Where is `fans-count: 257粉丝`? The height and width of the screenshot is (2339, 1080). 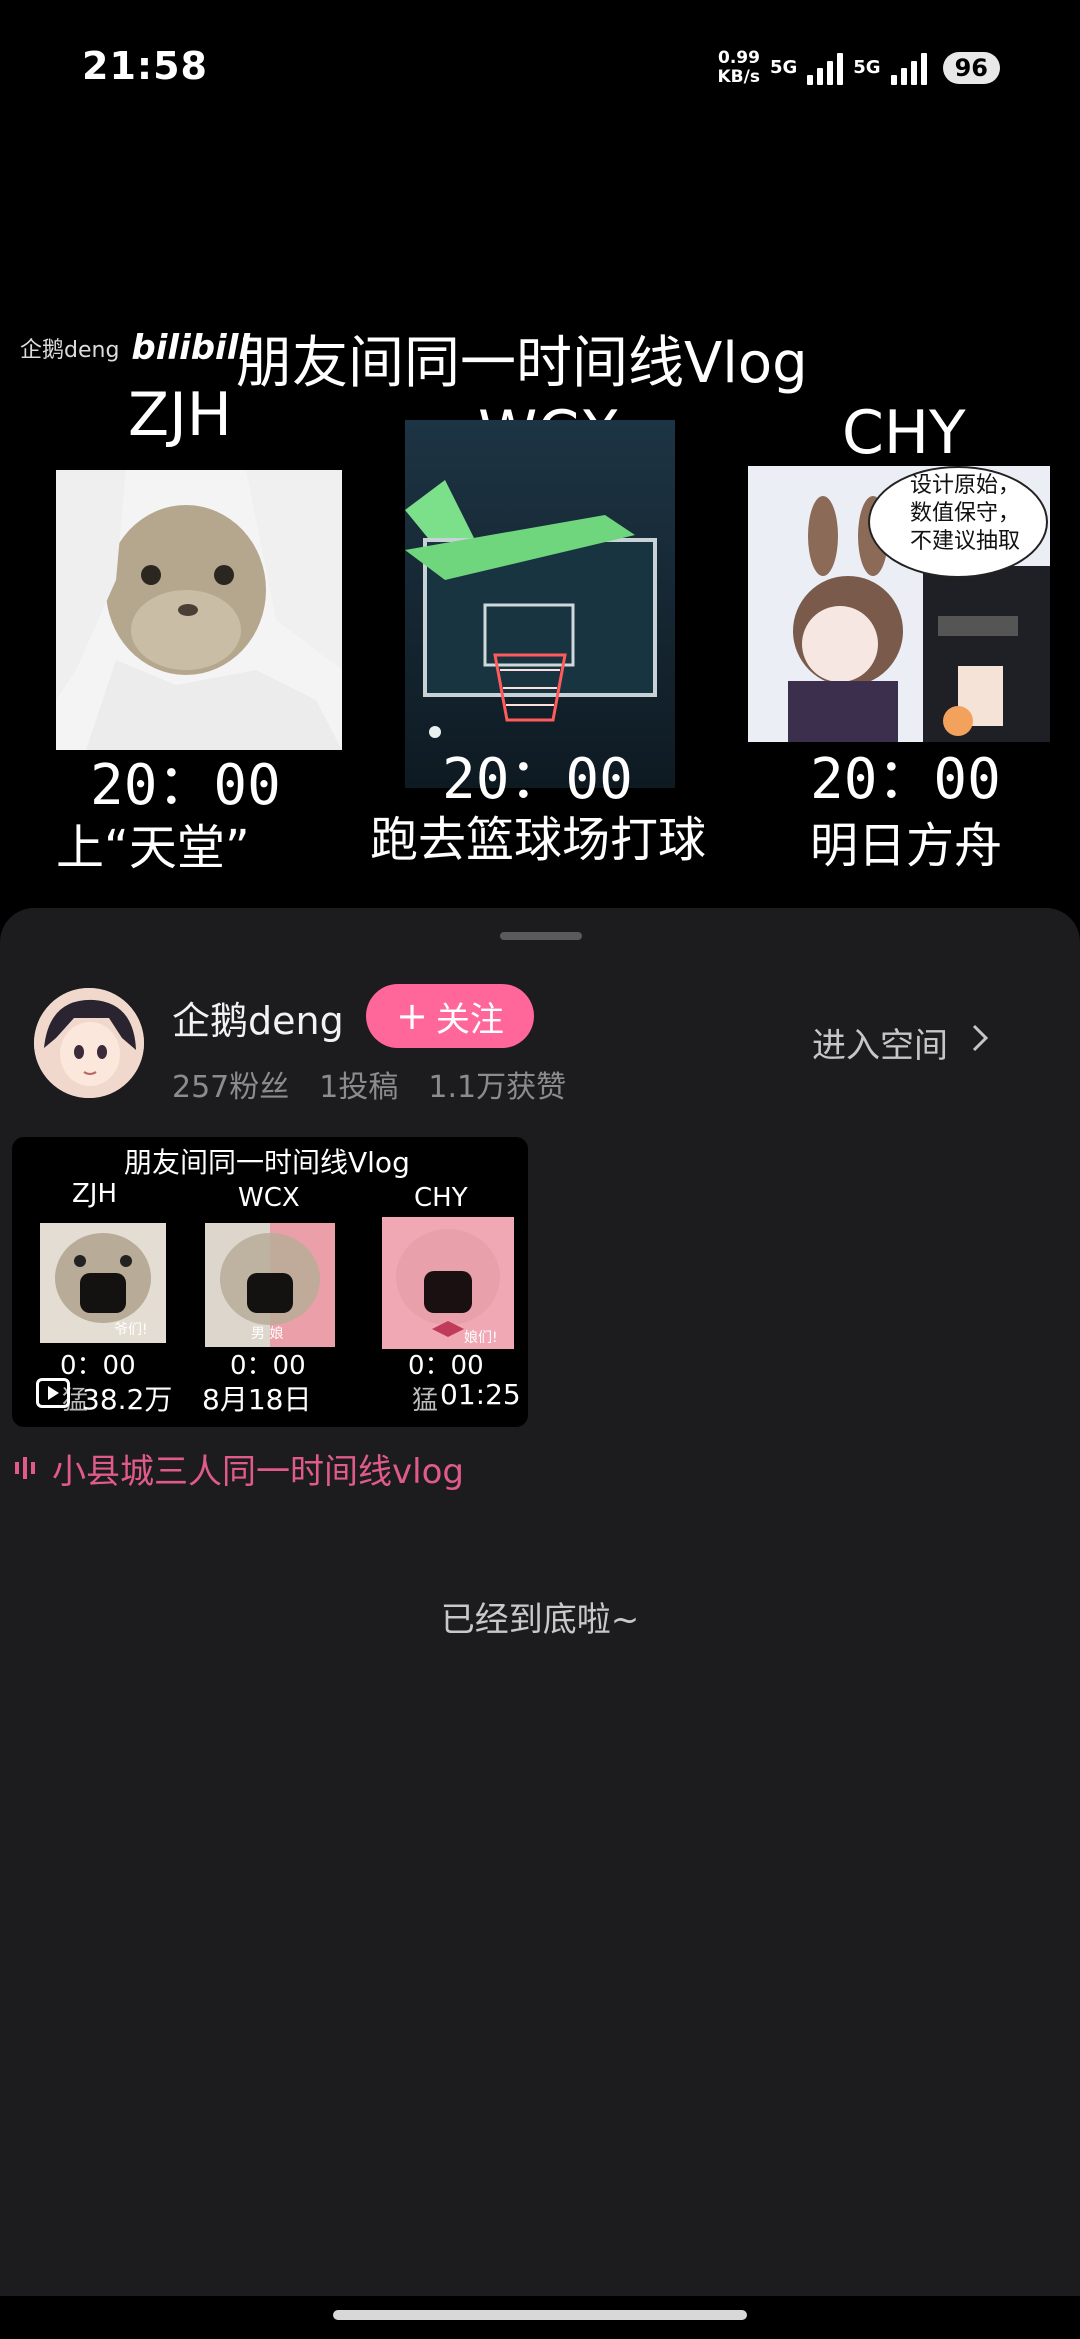
fans-count: 257粉丝 is located at coordinates (231, 1087).